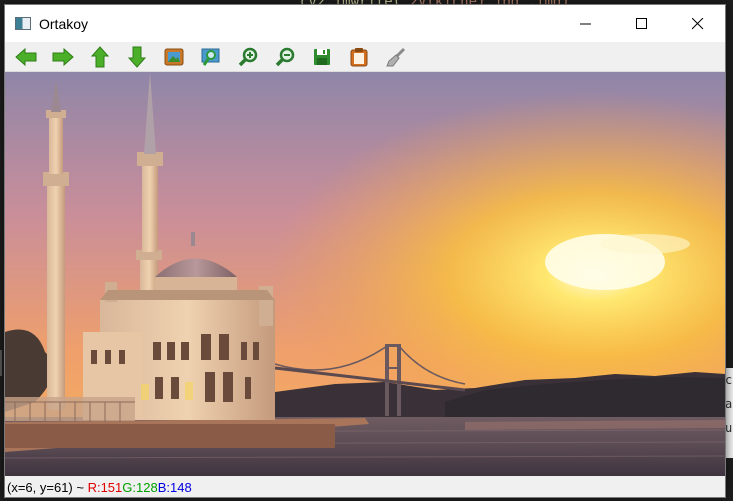 The height and width of the screenshot is (501, 733). What do you see at coordinates (729, 428) in the screenshot?
I see `background-editor-char: u` at bounding box center [729, 428].